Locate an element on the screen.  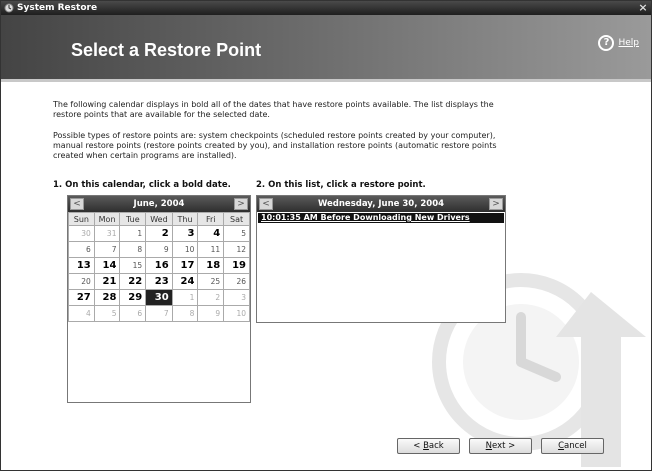
calendar-week-row: 6 7 8 9 10 11 12 is located at coordinates (159, 249).